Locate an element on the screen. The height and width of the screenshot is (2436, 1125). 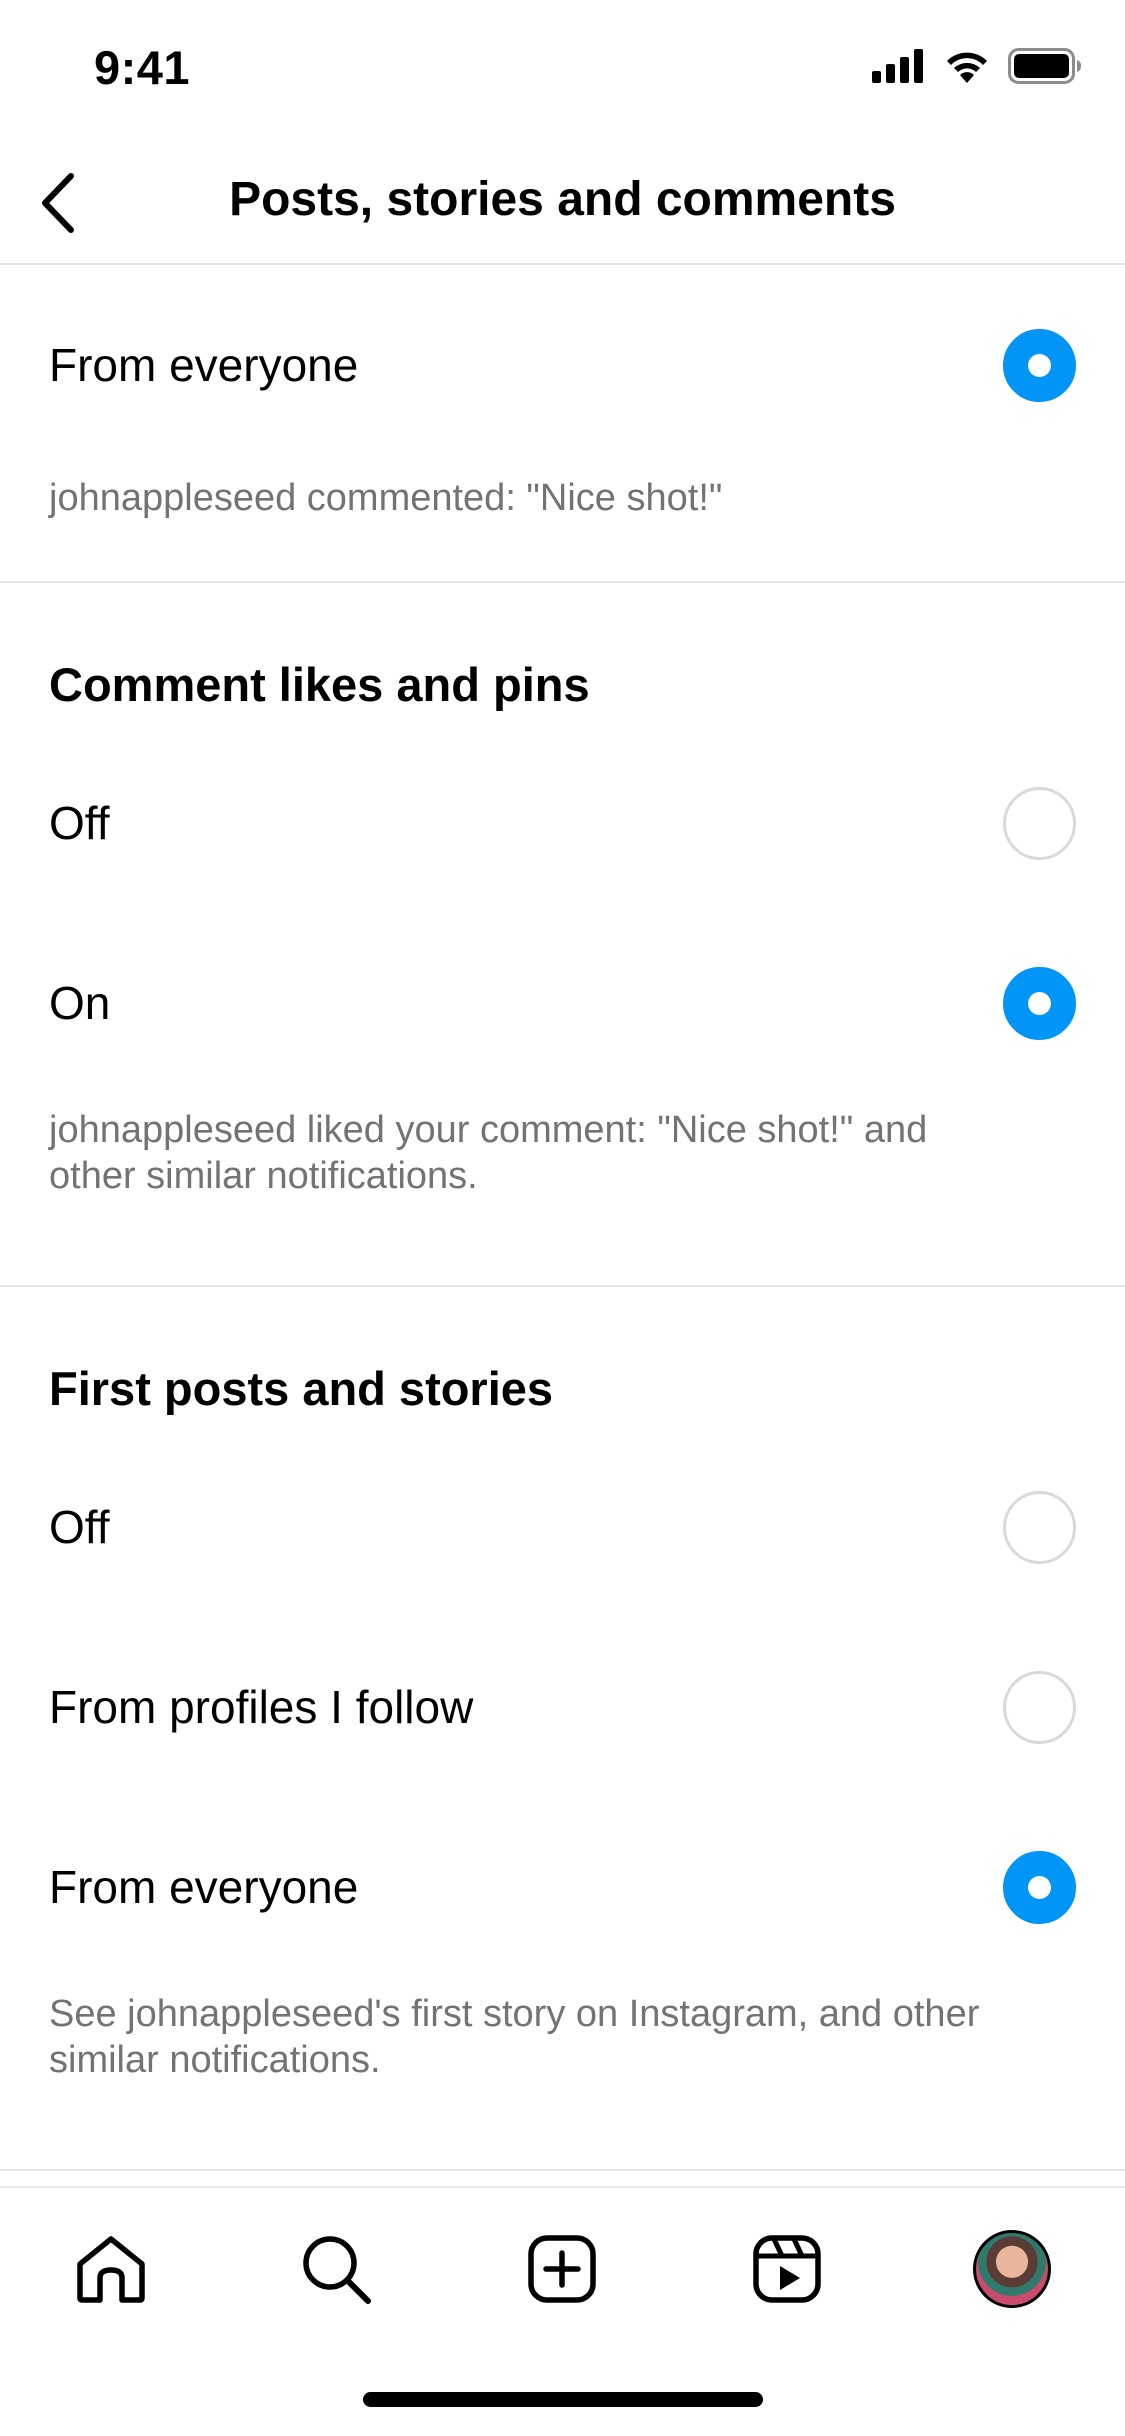
home-indicator is located at coordinates (563, 2399).